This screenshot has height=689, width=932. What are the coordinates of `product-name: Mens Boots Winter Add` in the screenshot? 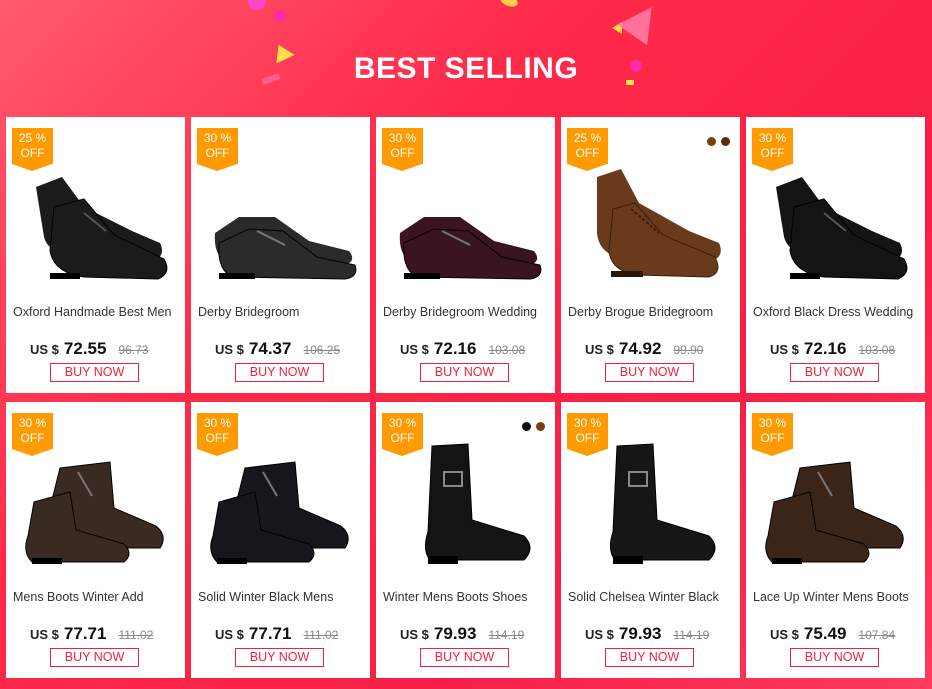 It's located at (98, 597).